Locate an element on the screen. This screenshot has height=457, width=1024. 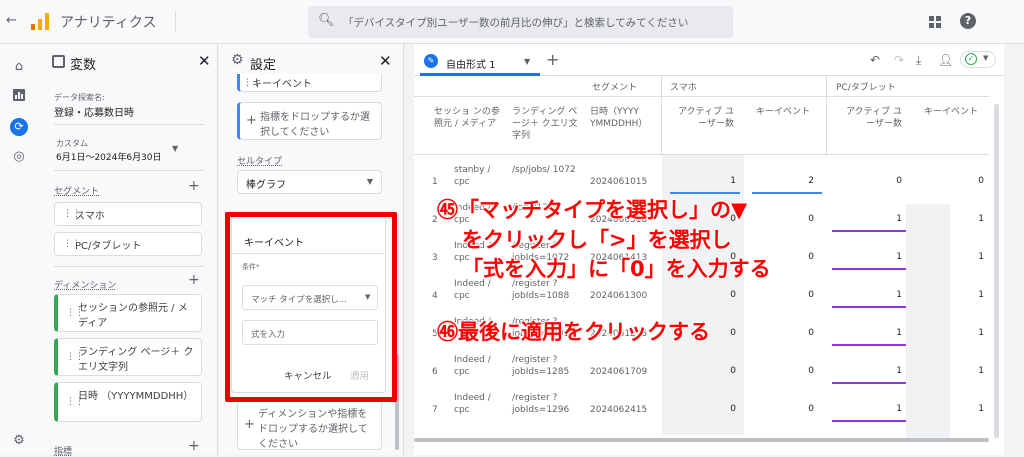
explore-icon: ⟳ is located at coordinates (19, 127).